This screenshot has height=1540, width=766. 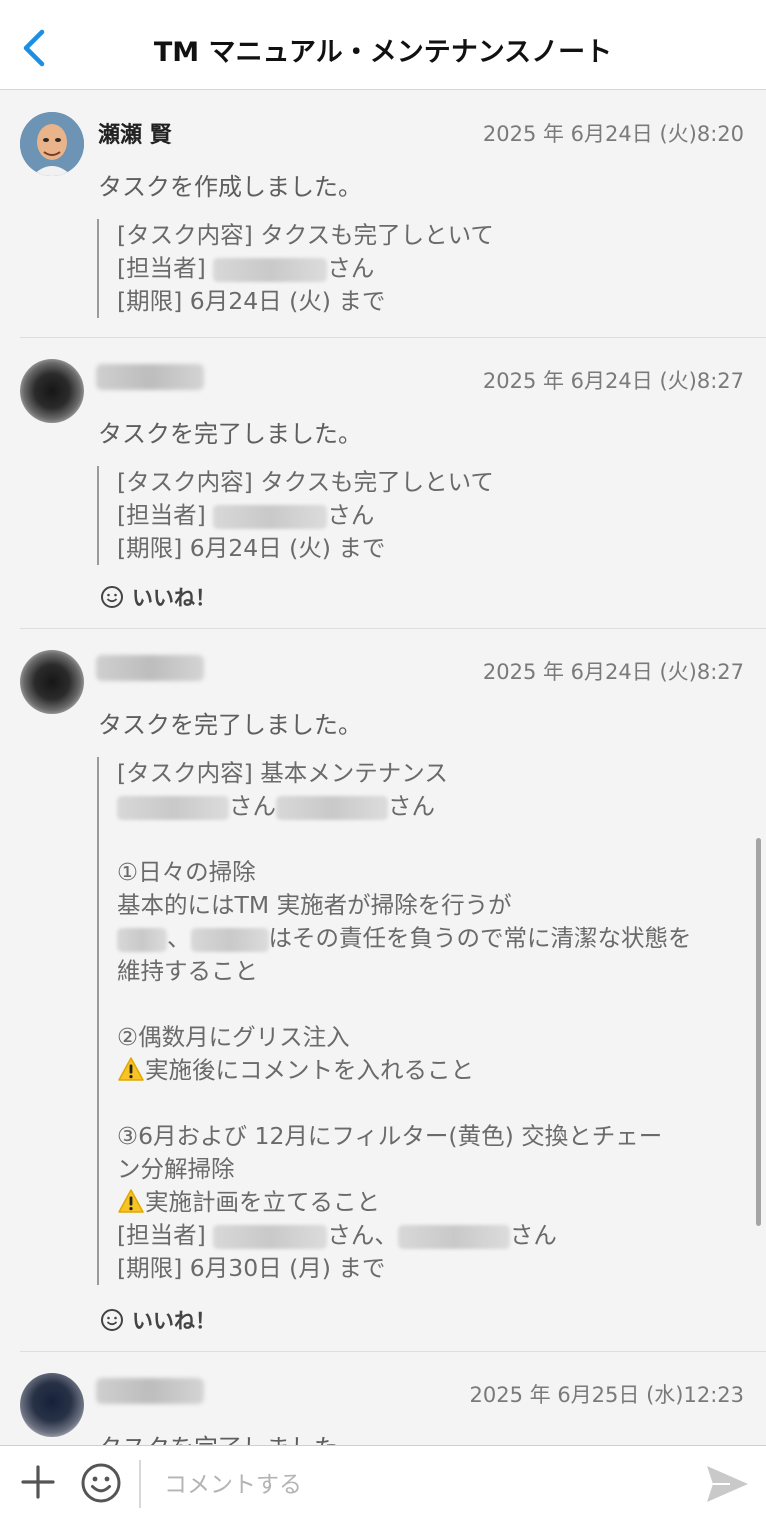 I want to click on divider, so click(x=140, y=1484).